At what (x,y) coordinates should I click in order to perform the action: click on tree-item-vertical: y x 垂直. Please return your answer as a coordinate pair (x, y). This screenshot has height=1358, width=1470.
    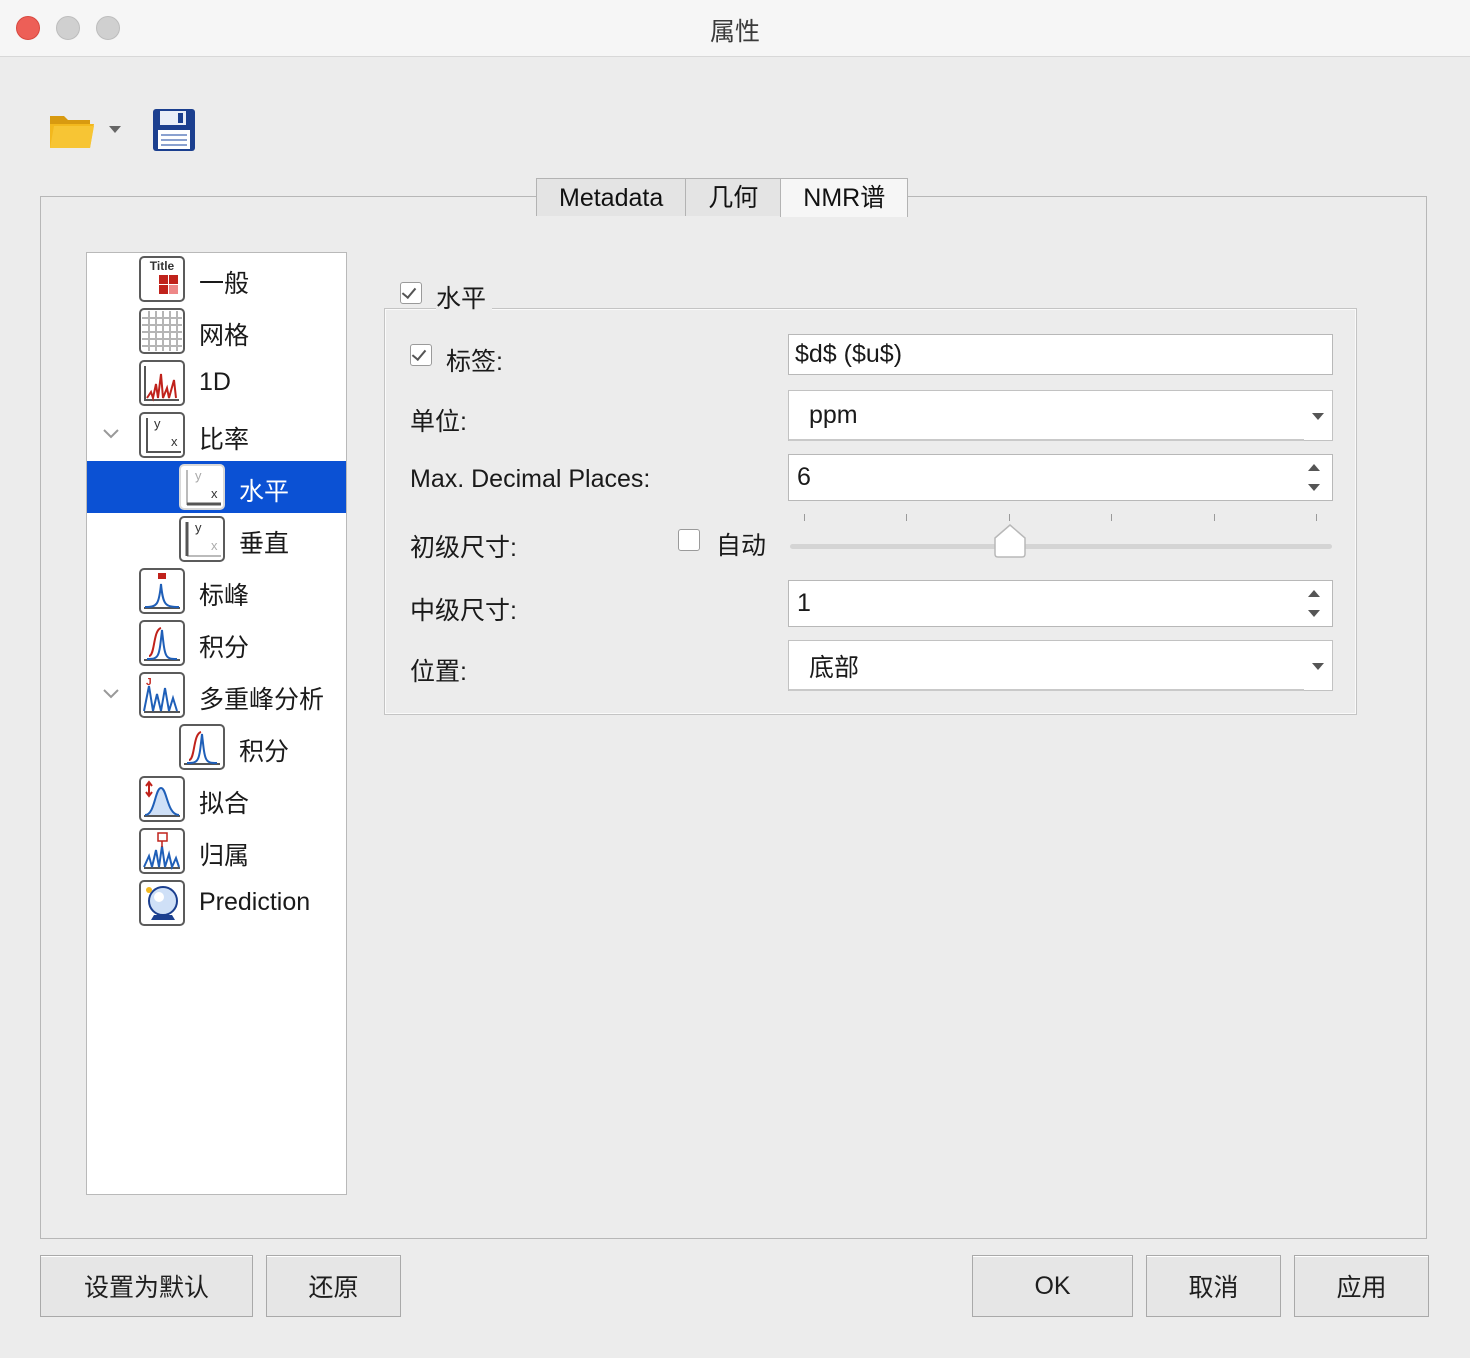
    Looking at the image, I should click on (216, 539).